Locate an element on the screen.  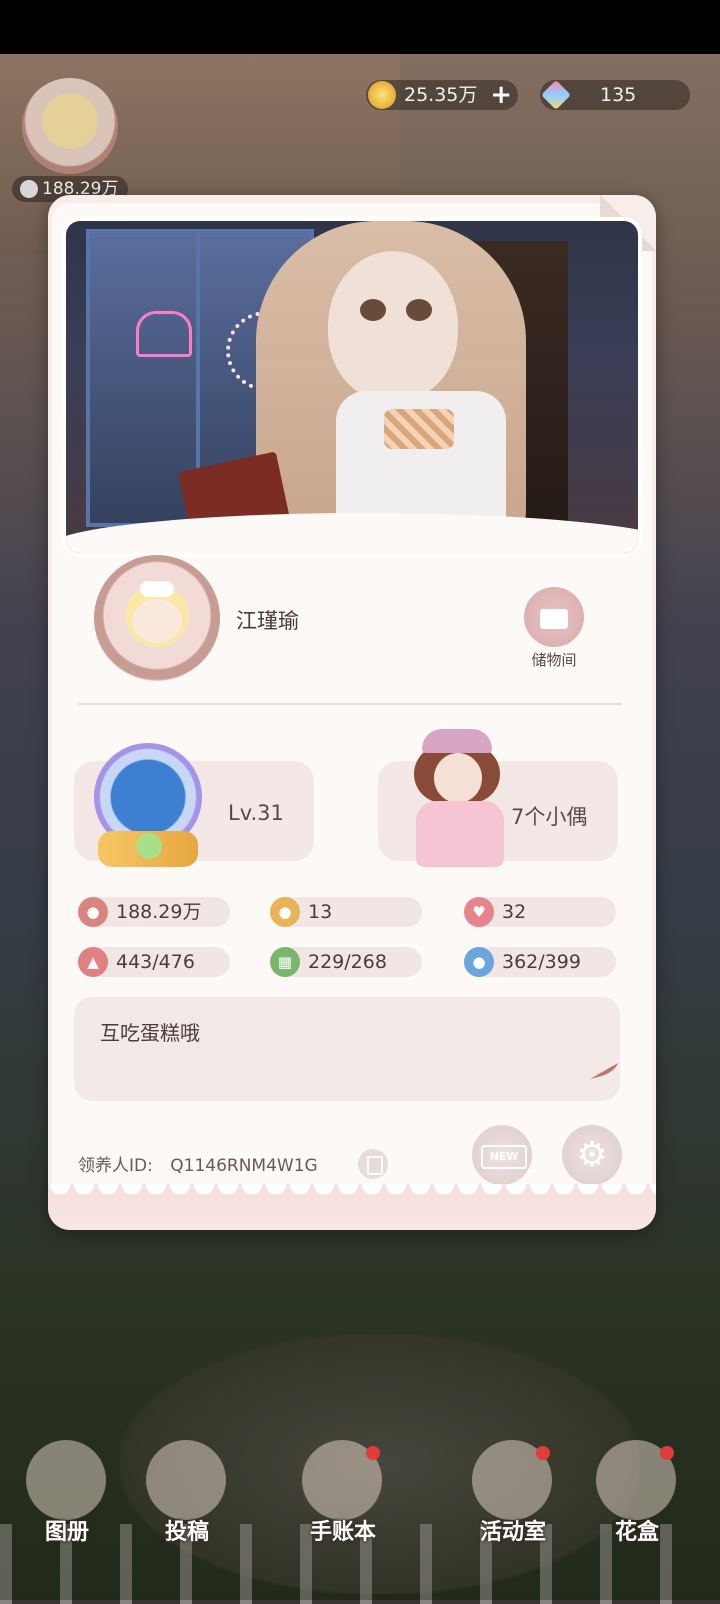
stat-value: 443/476 is located at coordinates (155, 962).